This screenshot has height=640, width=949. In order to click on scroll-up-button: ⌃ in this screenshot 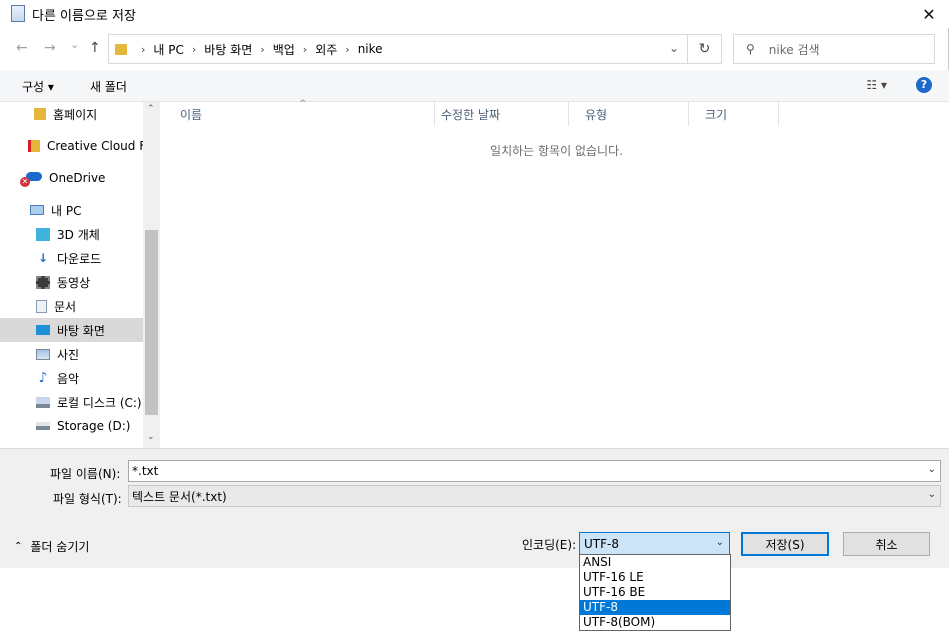, I will do `click(151, 109)`.